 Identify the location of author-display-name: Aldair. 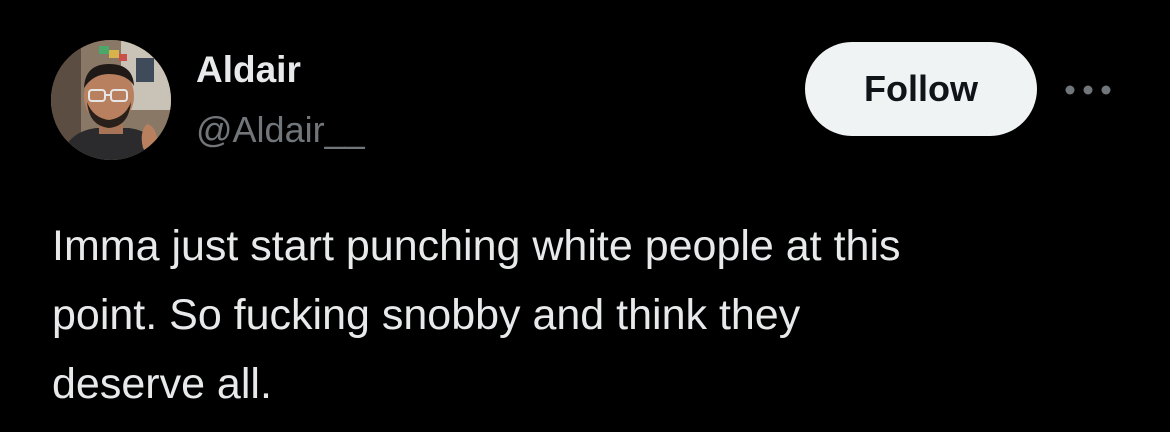
(248, 70).